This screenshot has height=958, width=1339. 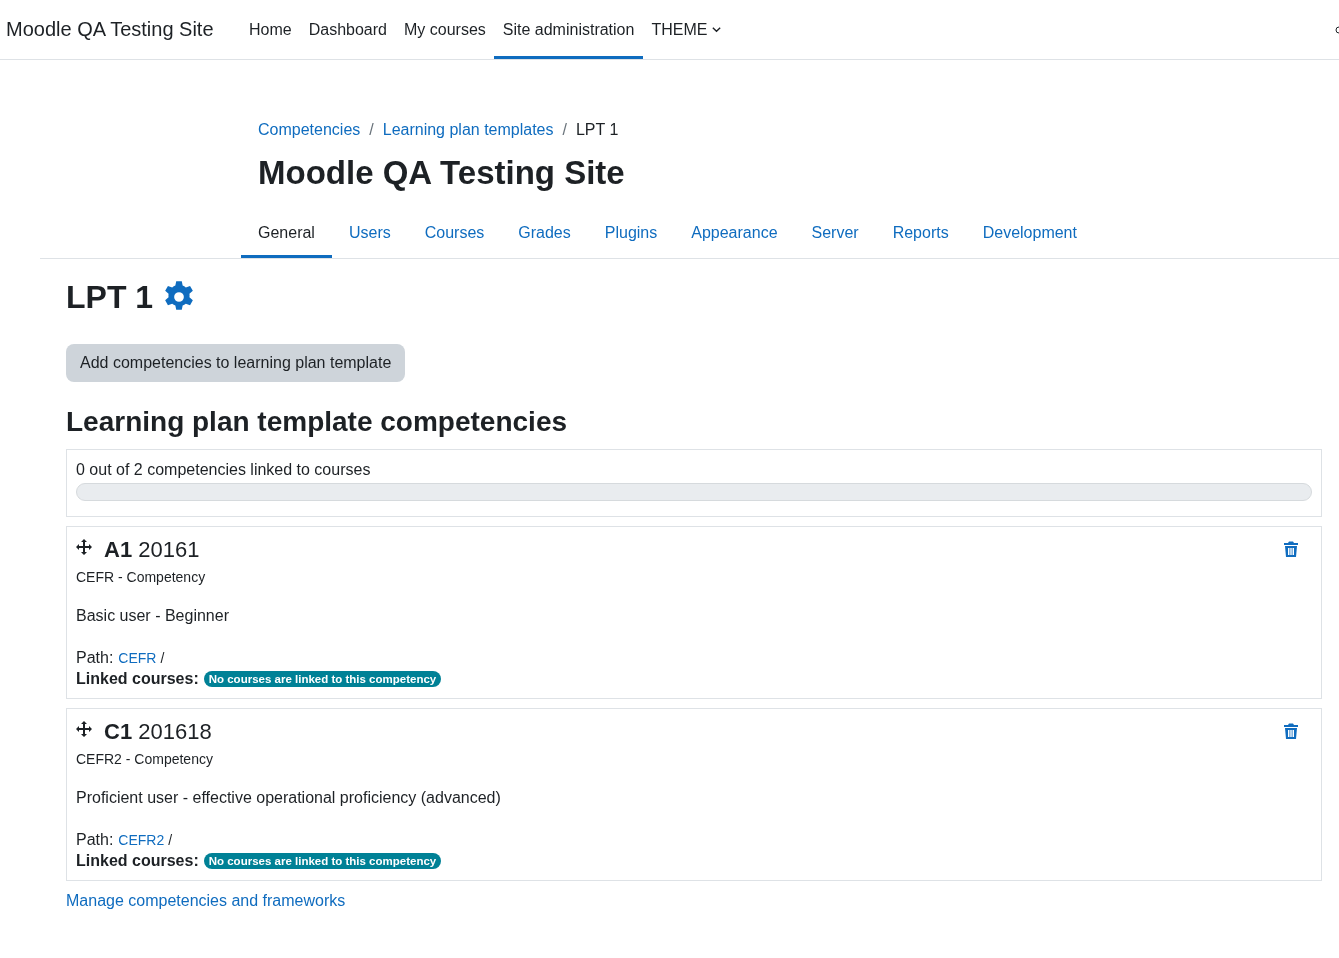 What do you see at coordinates (445, 31) in the screenshot?
I see `nav-link: My courses` at bounding box center [445, 31].